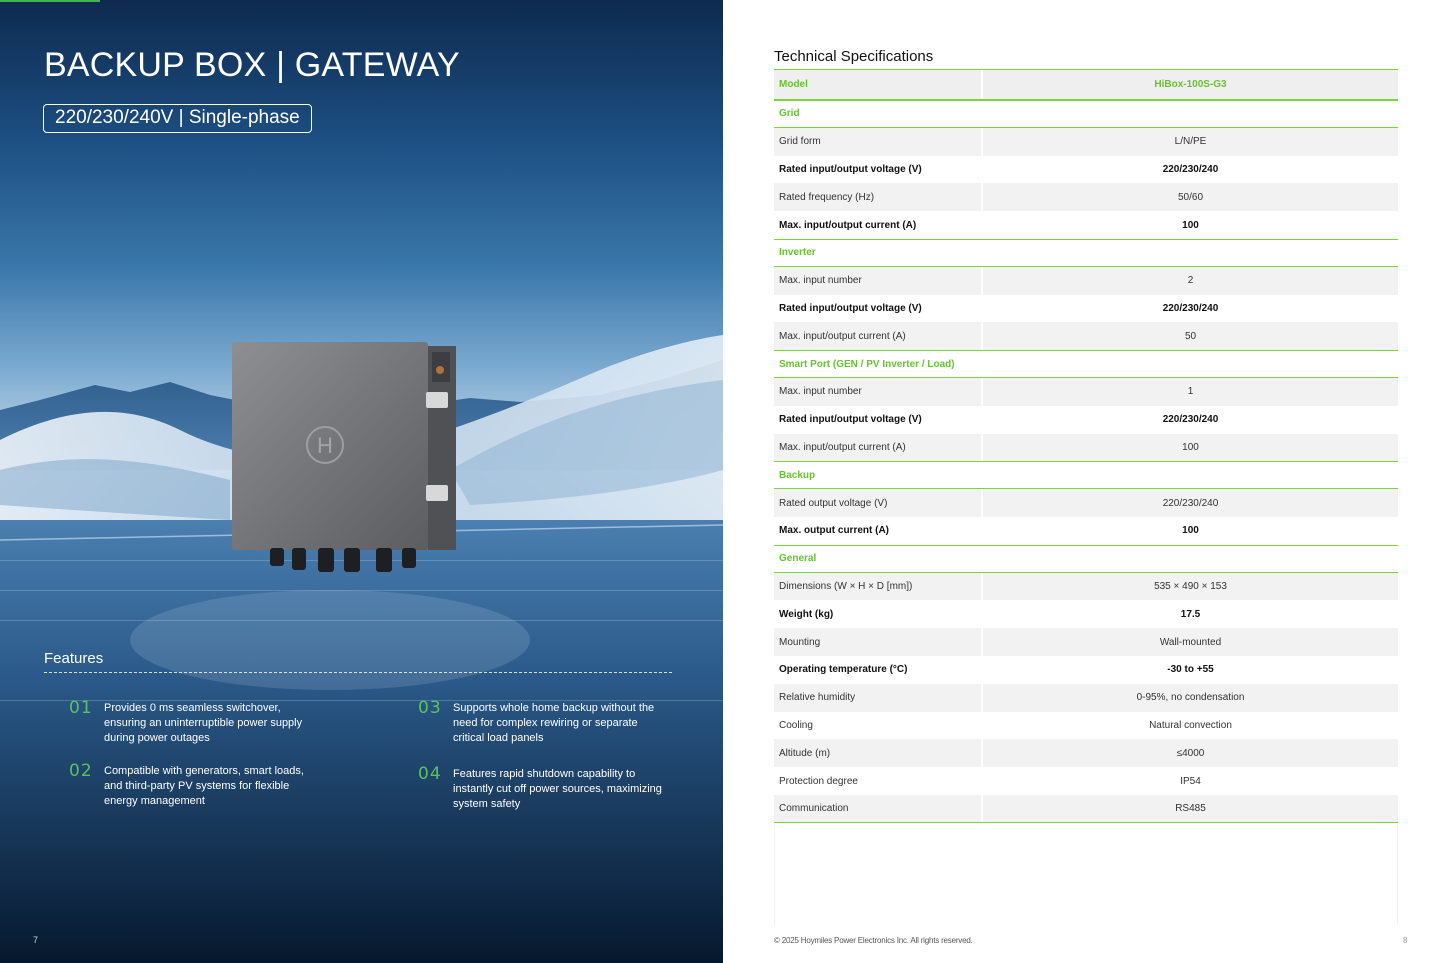 This screenshot has height=963, width=1445. I want to click on features-divider, so click(358, 672).